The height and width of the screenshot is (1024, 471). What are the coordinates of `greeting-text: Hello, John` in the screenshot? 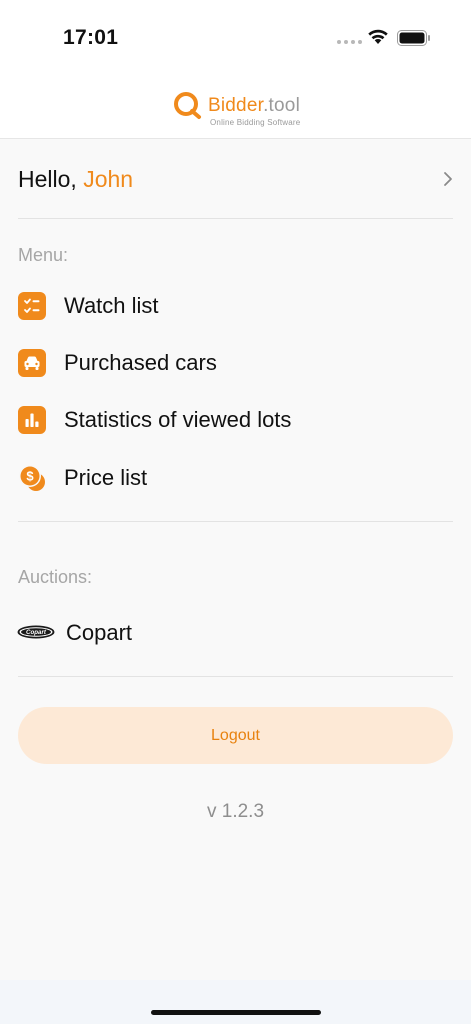 It's located at (76, 179).